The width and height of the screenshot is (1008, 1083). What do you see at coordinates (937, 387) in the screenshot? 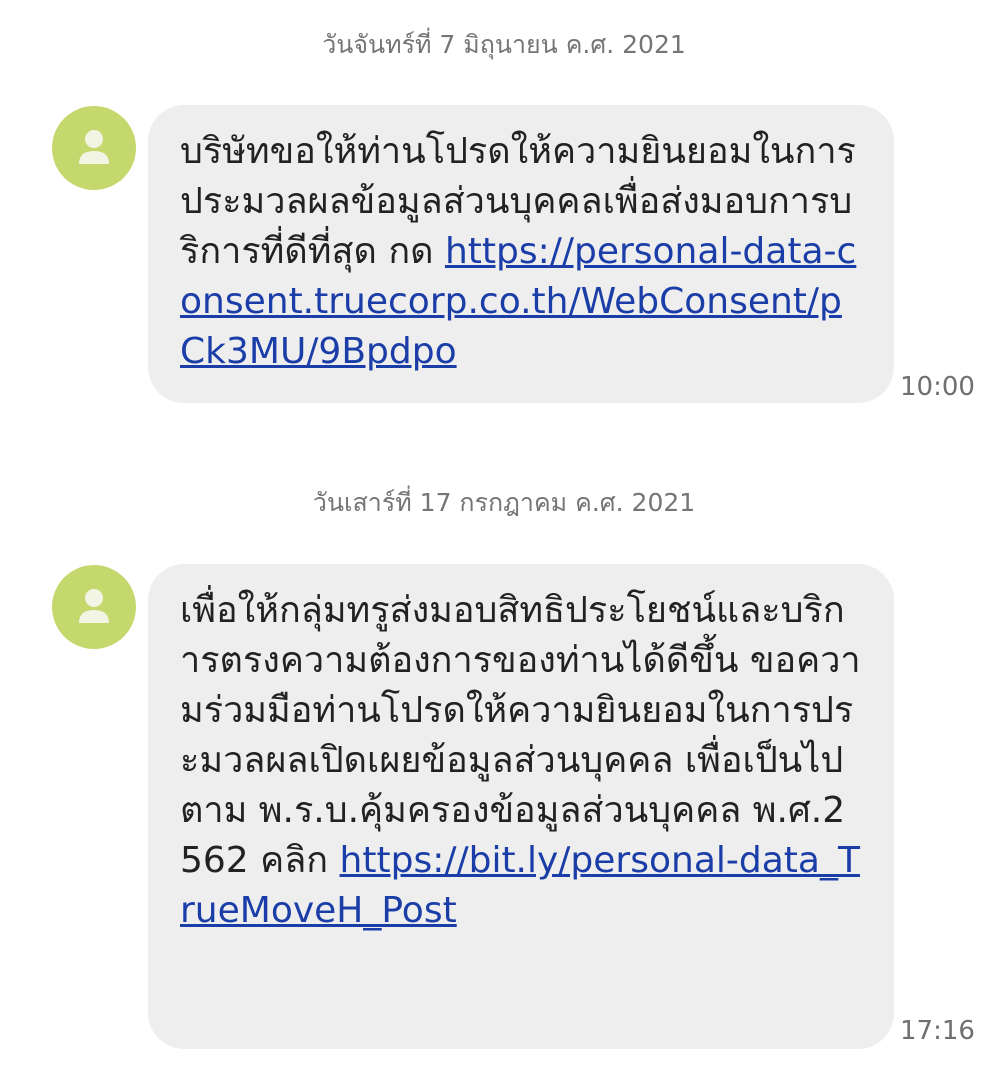
I see `message-time: 10:00` at bounding box center [937, 387].